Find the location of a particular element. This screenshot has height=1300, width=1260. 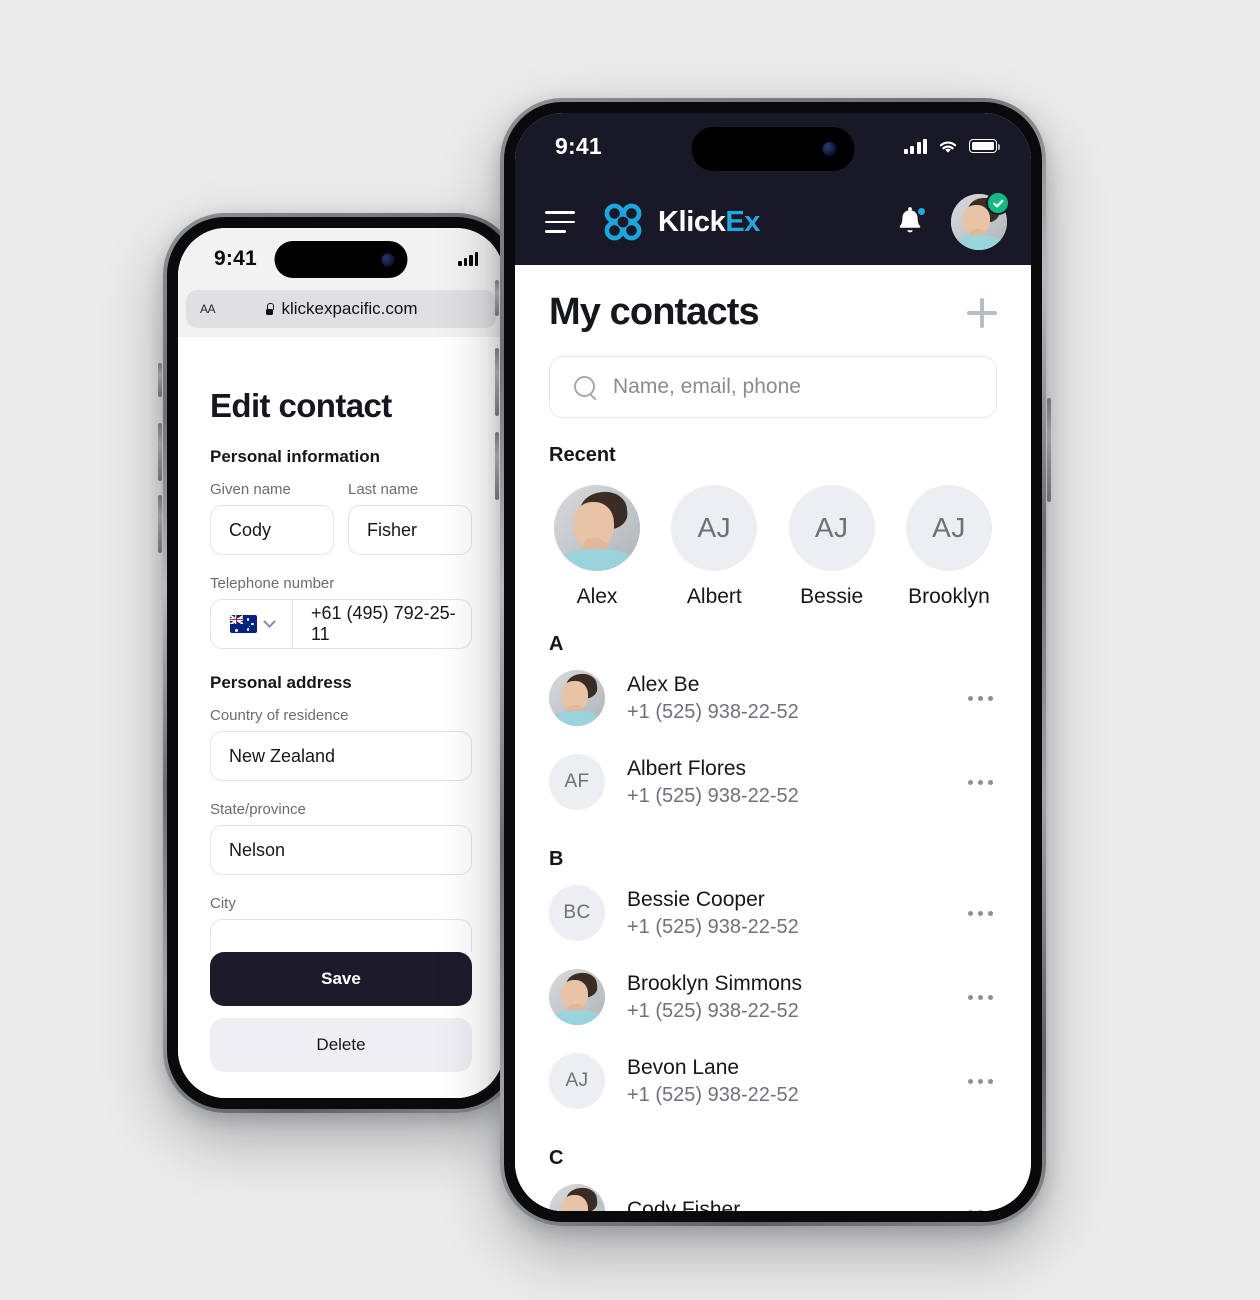

notifications-button is located at coordinates (911, 222).